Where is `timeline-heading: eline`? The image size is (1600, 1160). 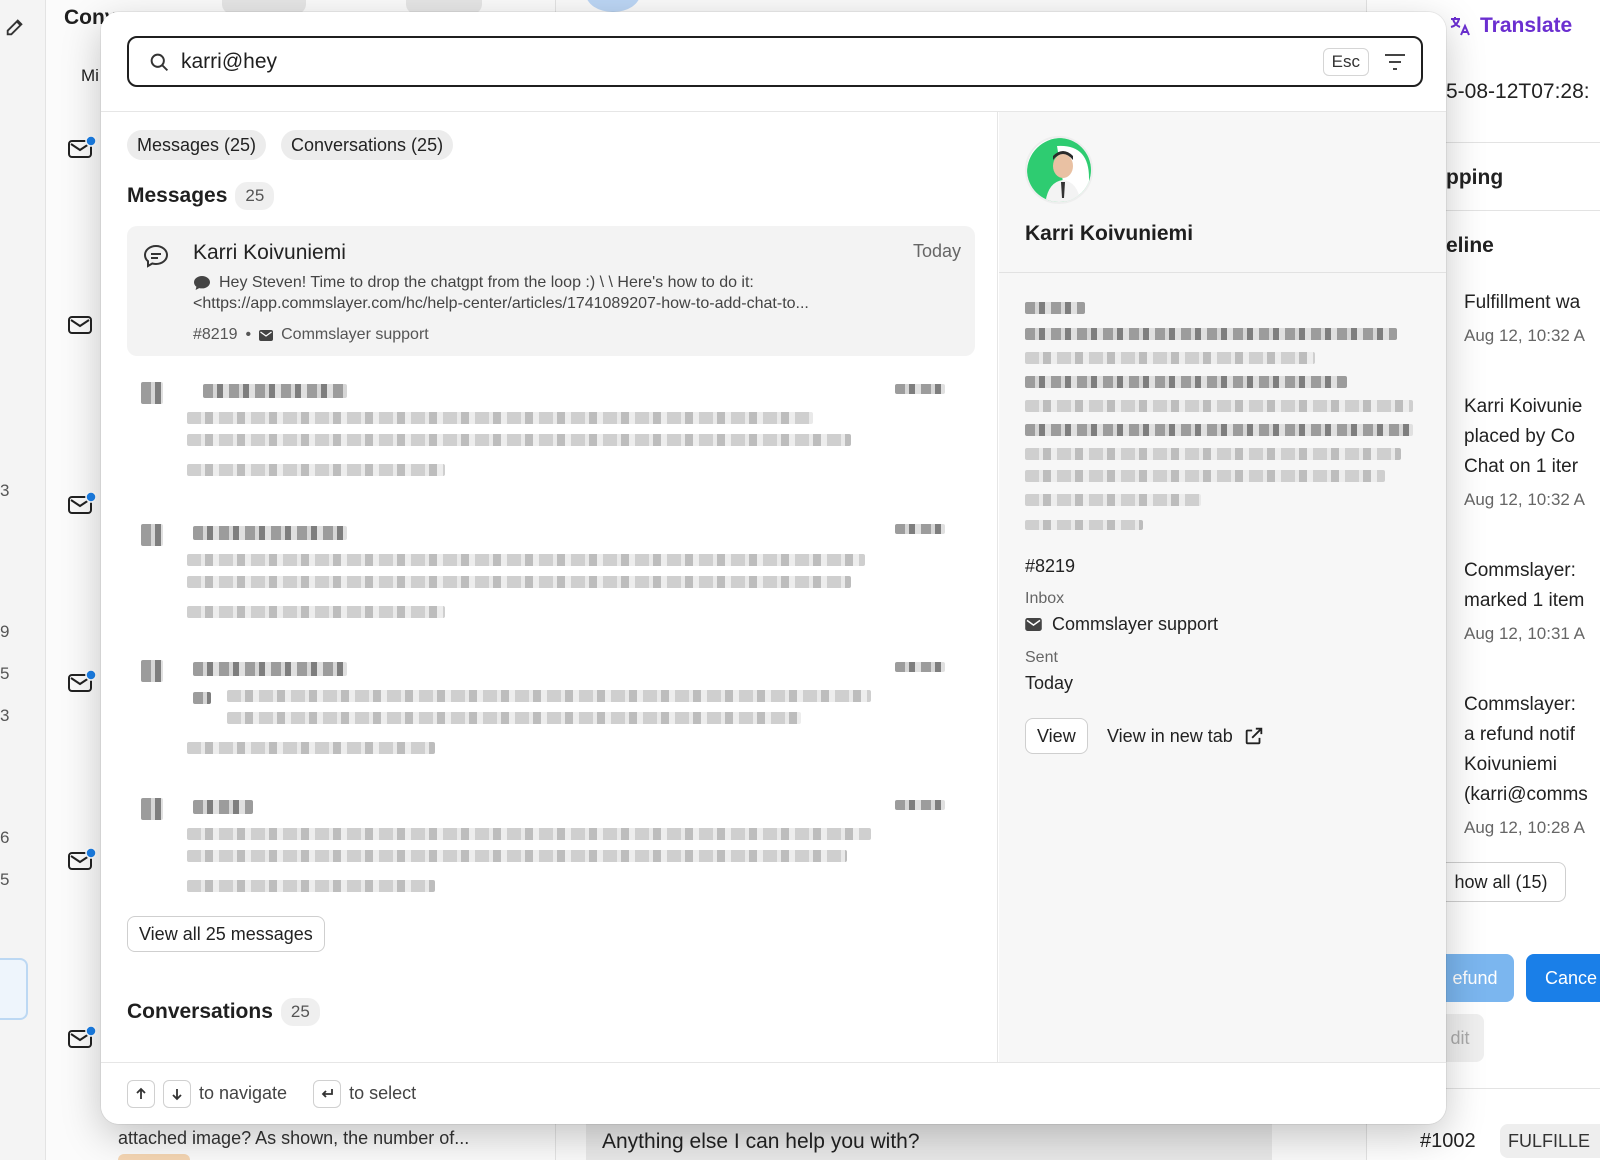
timeline-heading: eline is located at coordinates (1470, 245).